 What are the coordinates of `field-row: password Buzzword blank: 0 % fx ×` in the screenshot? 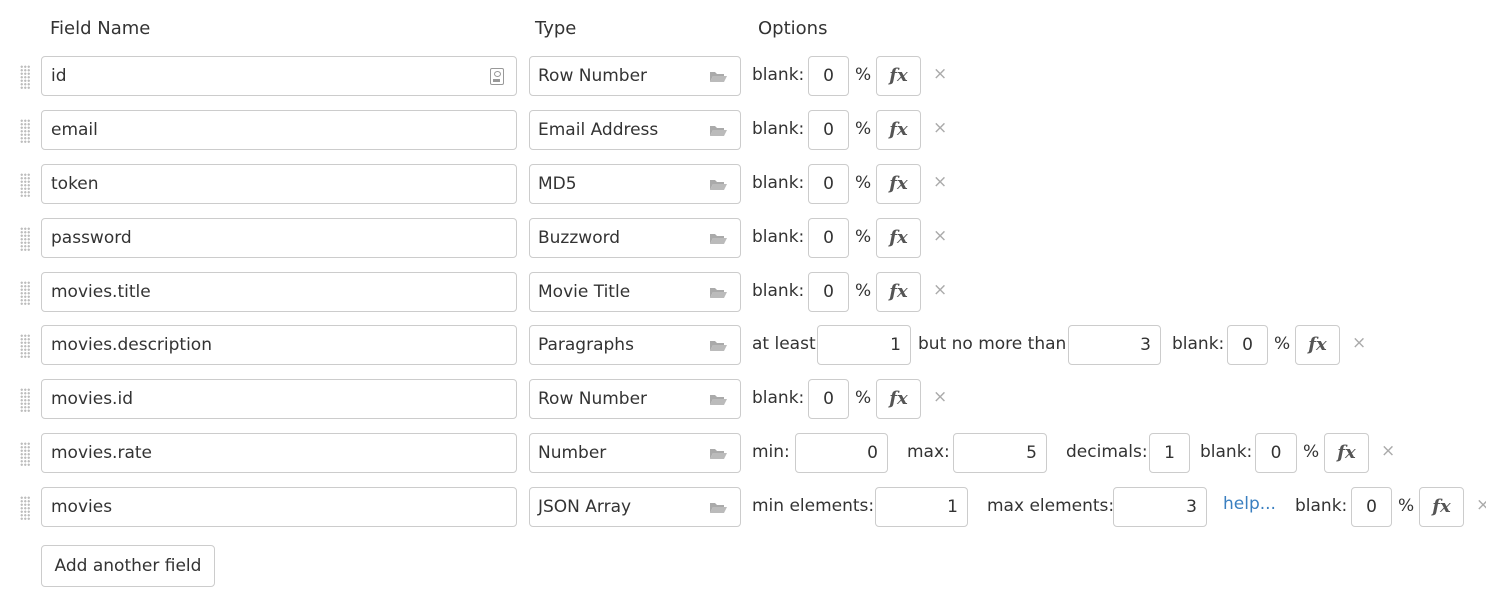 It's located at (743, 240).